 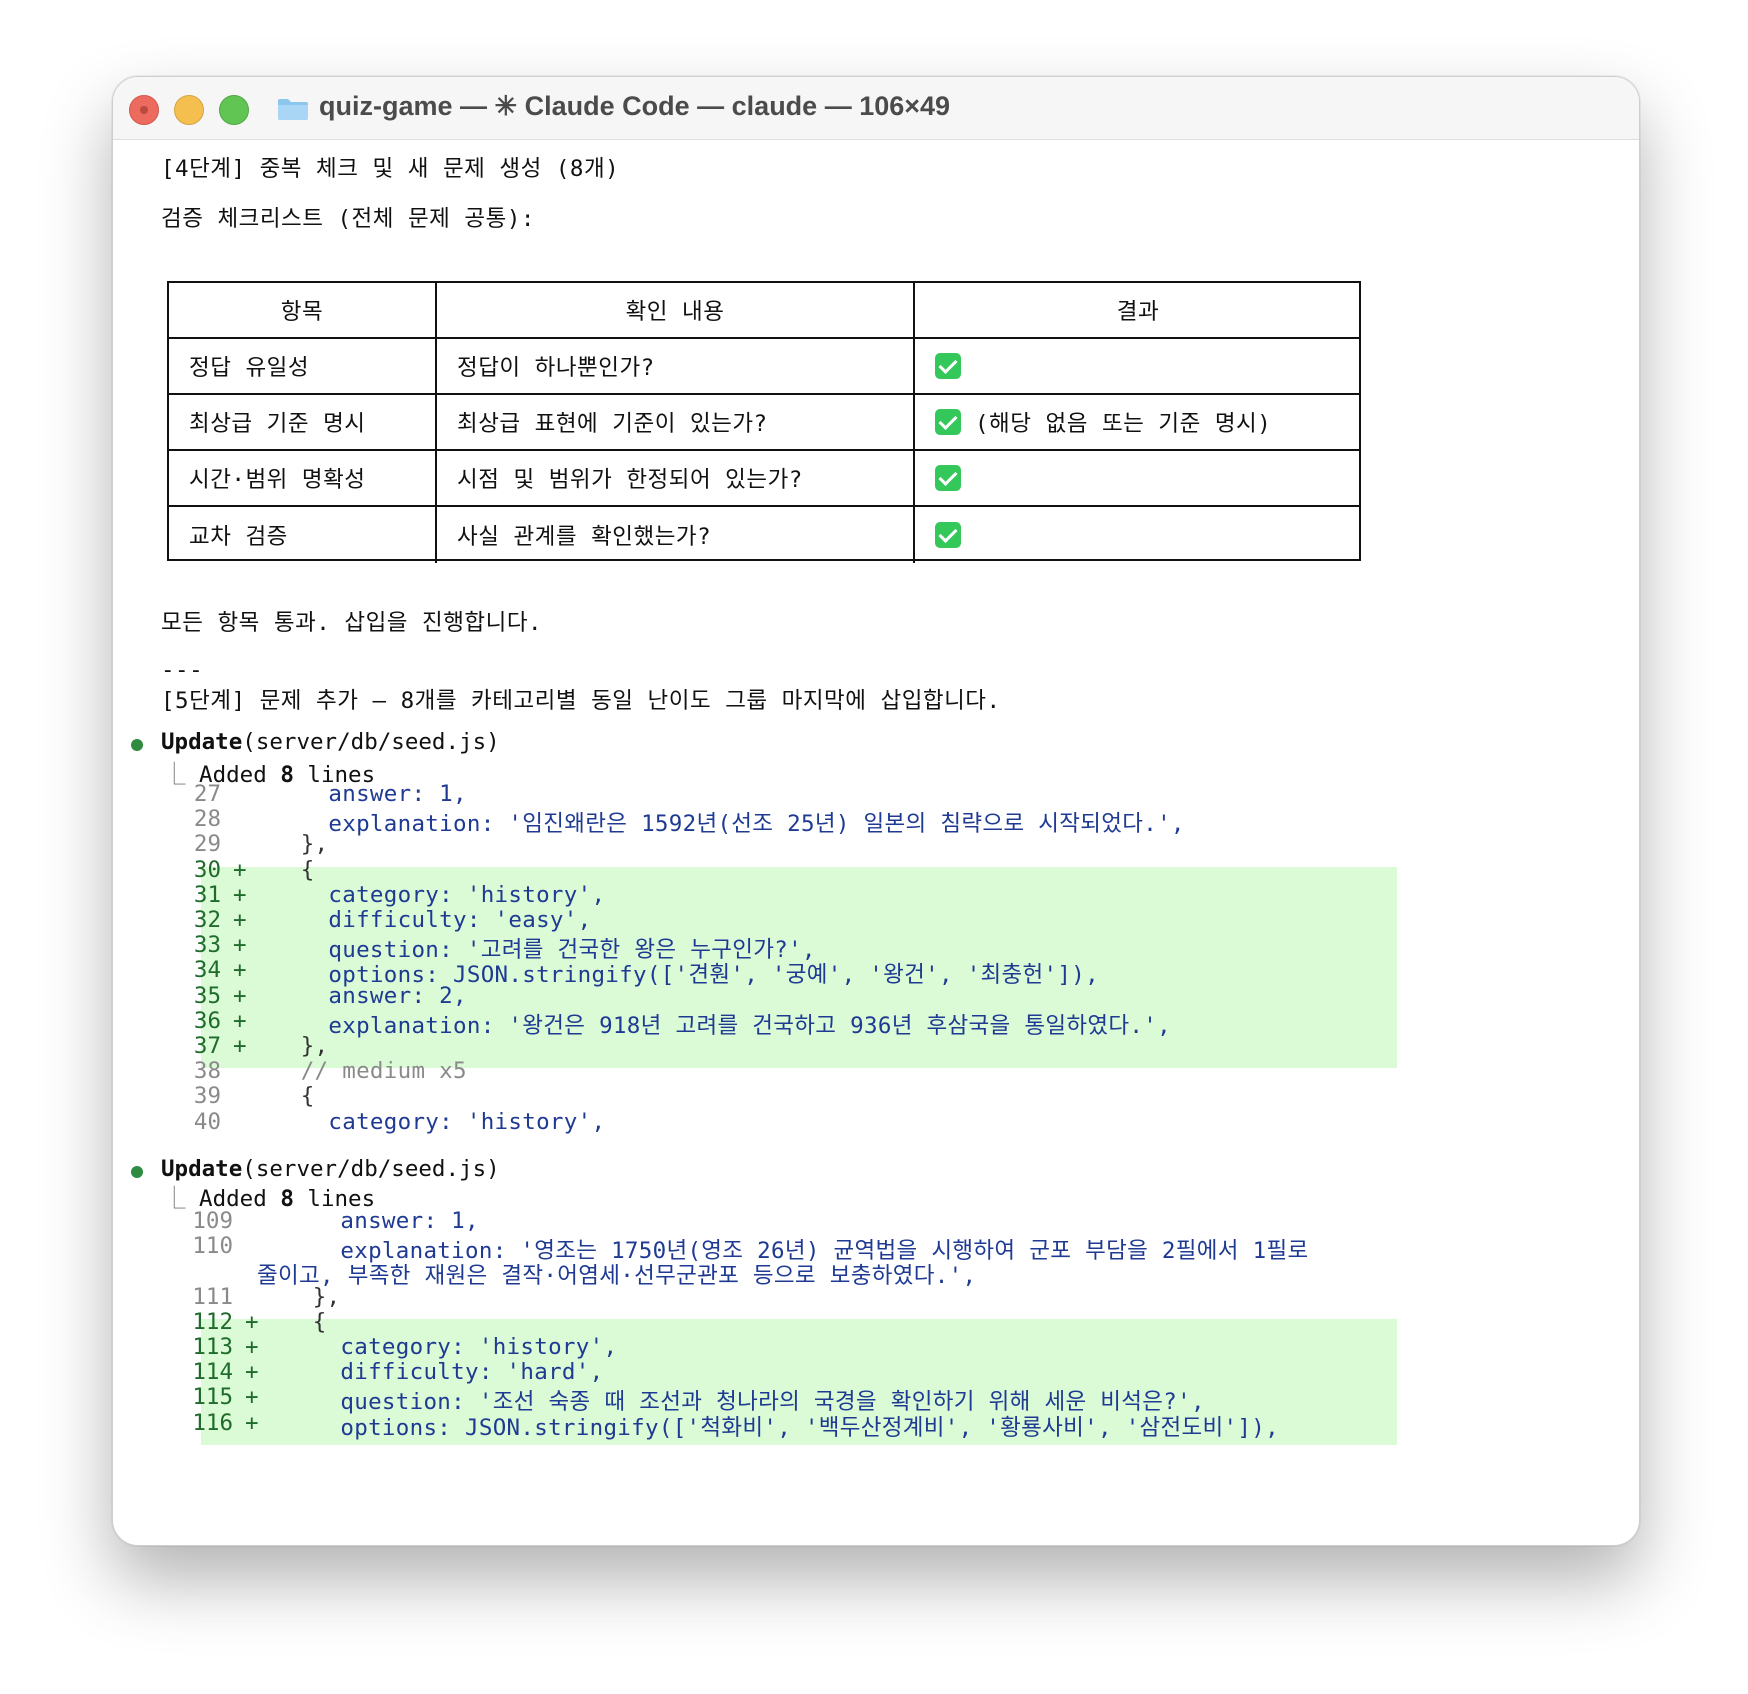 What do you see at coordinates (302, 312) in the screenshot?
I see `table-header-item: 항목` at bounding box center [302, 312].